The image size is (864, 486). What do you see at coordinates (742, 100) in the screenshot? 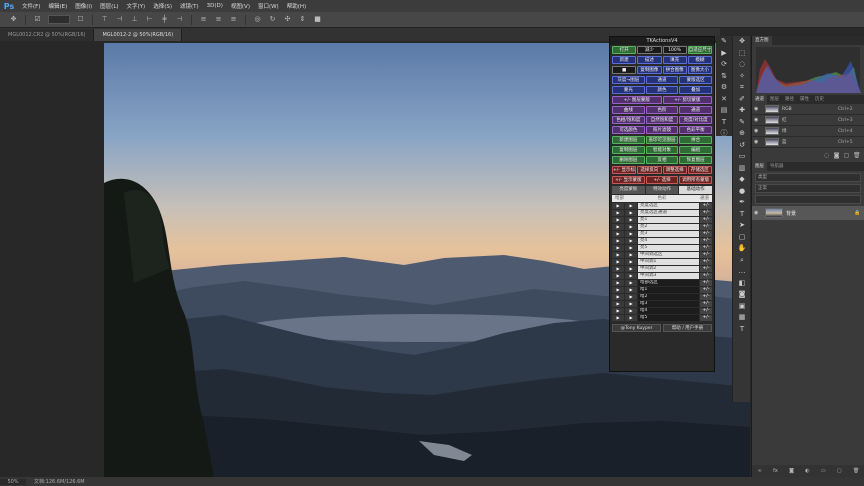
I see `eyedropper-icon: ✐` at bounding box center [742, 100].